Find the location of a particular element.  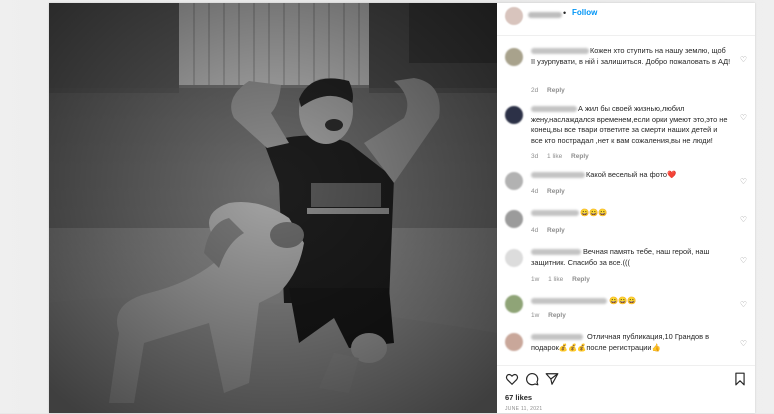

follow-button: Follow is located at coordinates (584, 12).